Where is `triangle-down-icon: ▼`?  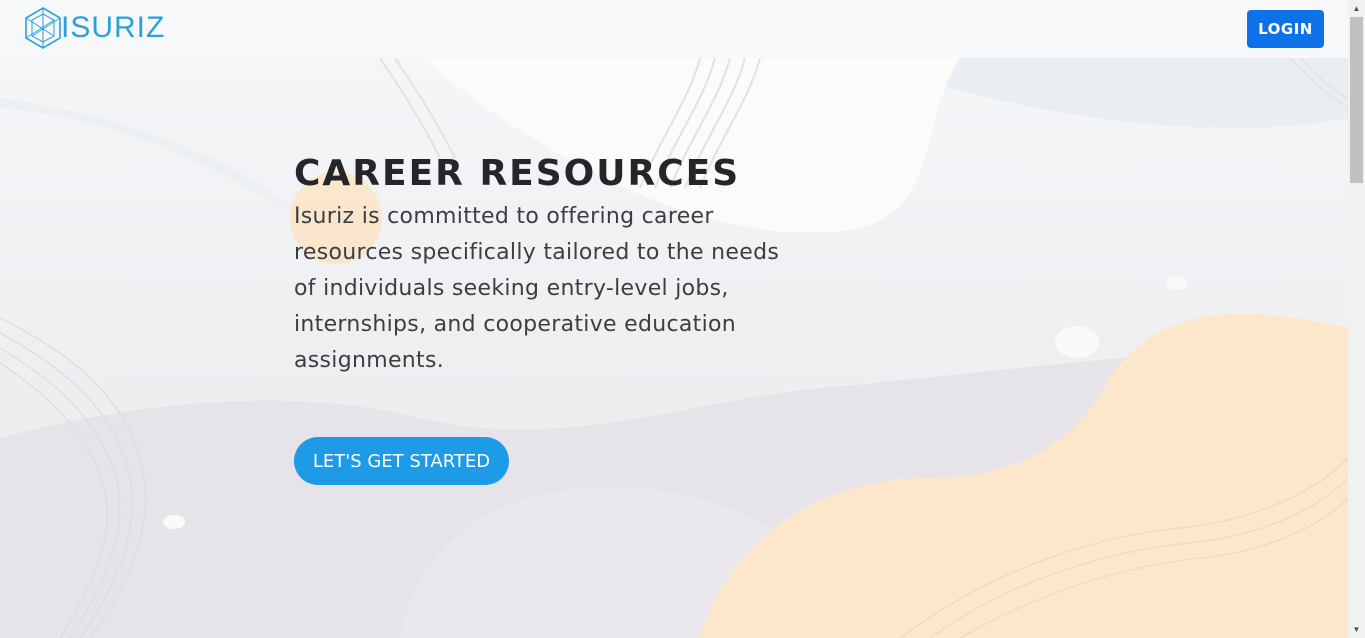 triangle-down-icon: ▼ is located at coordinates (1356, 629).